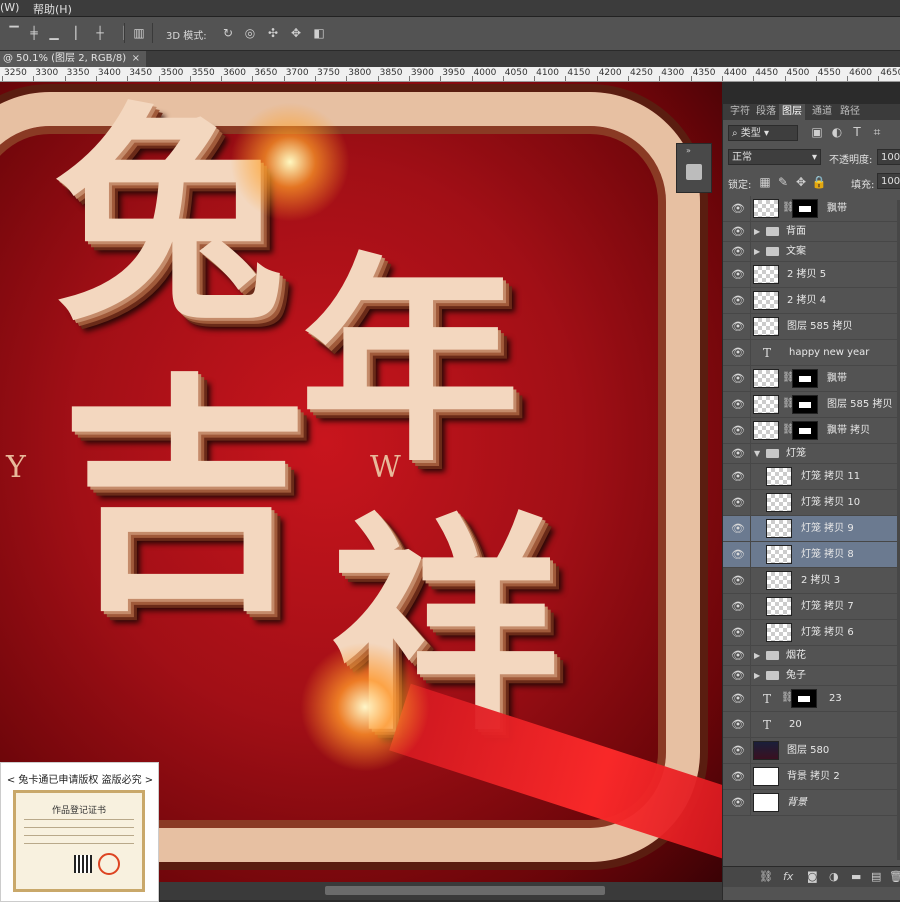 The width and height of the screenshot is (900, 902). Describe the element at coordinates (319, 33) in the screenshot. I see `3d-camera-icon: ◧` at that location.